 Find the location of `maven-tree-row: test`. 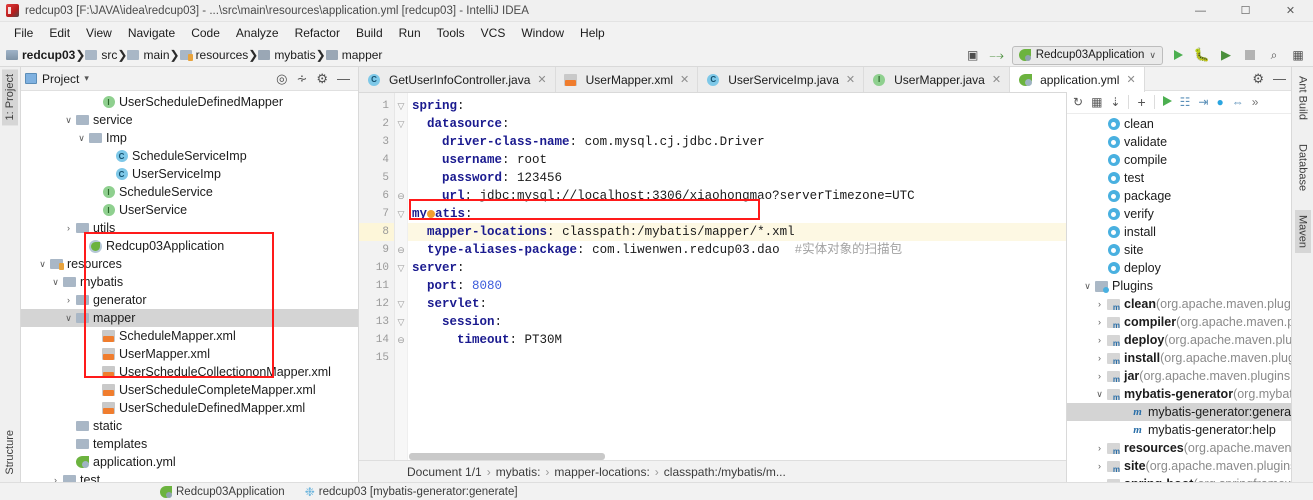

maven-tree-row: test is located at coordinates (1179, 178).